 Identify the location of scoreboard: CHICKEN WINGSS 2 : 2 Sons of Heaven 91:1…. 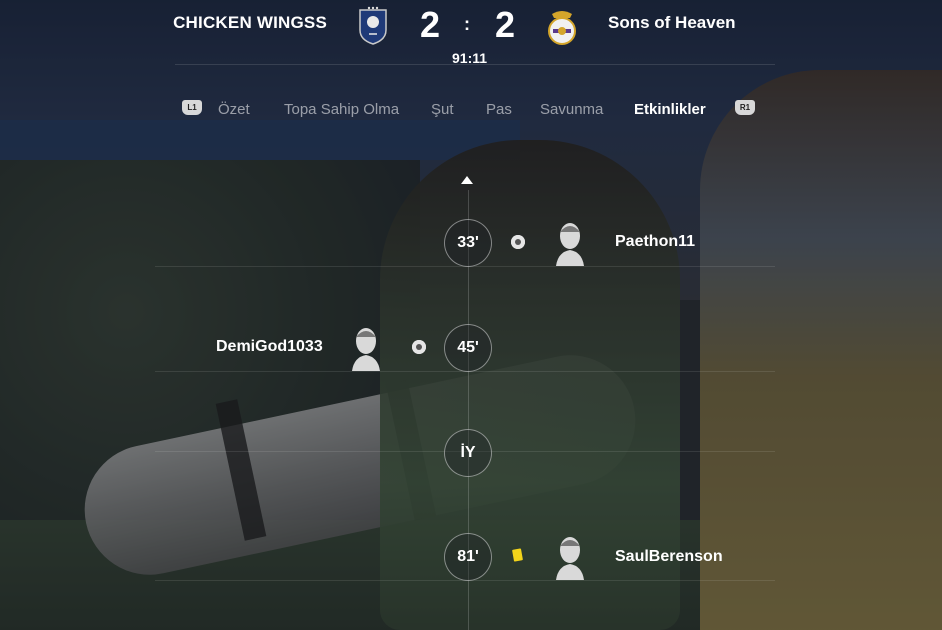
(471, 34).